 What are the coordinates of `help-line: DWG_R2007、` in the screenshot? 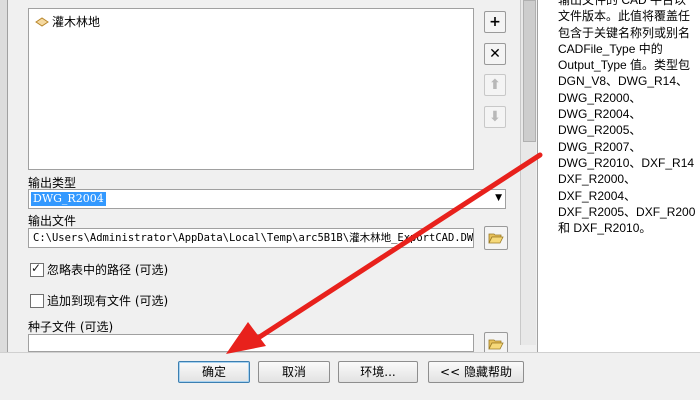 It's located at (600, 146).